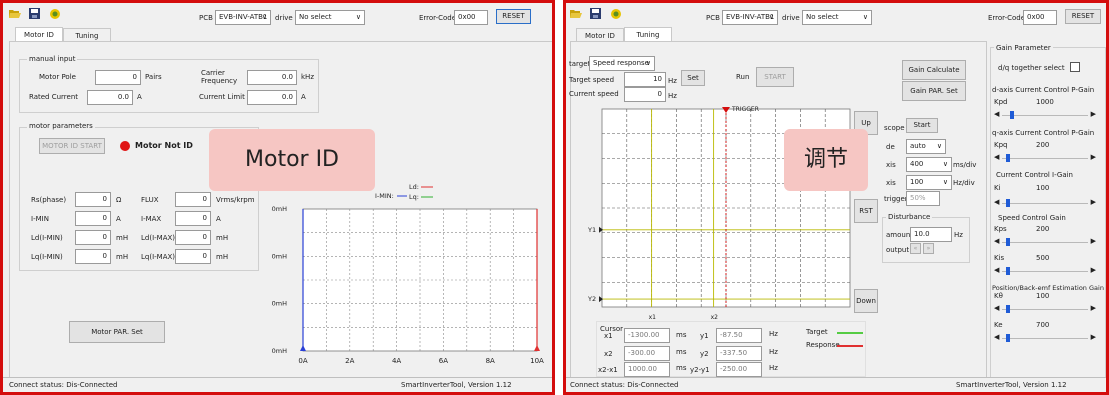  Describe the element at coordinates (934, 91) in the screenshot. I see `gain-par-set-button: Gain PAR. Set` at that location.